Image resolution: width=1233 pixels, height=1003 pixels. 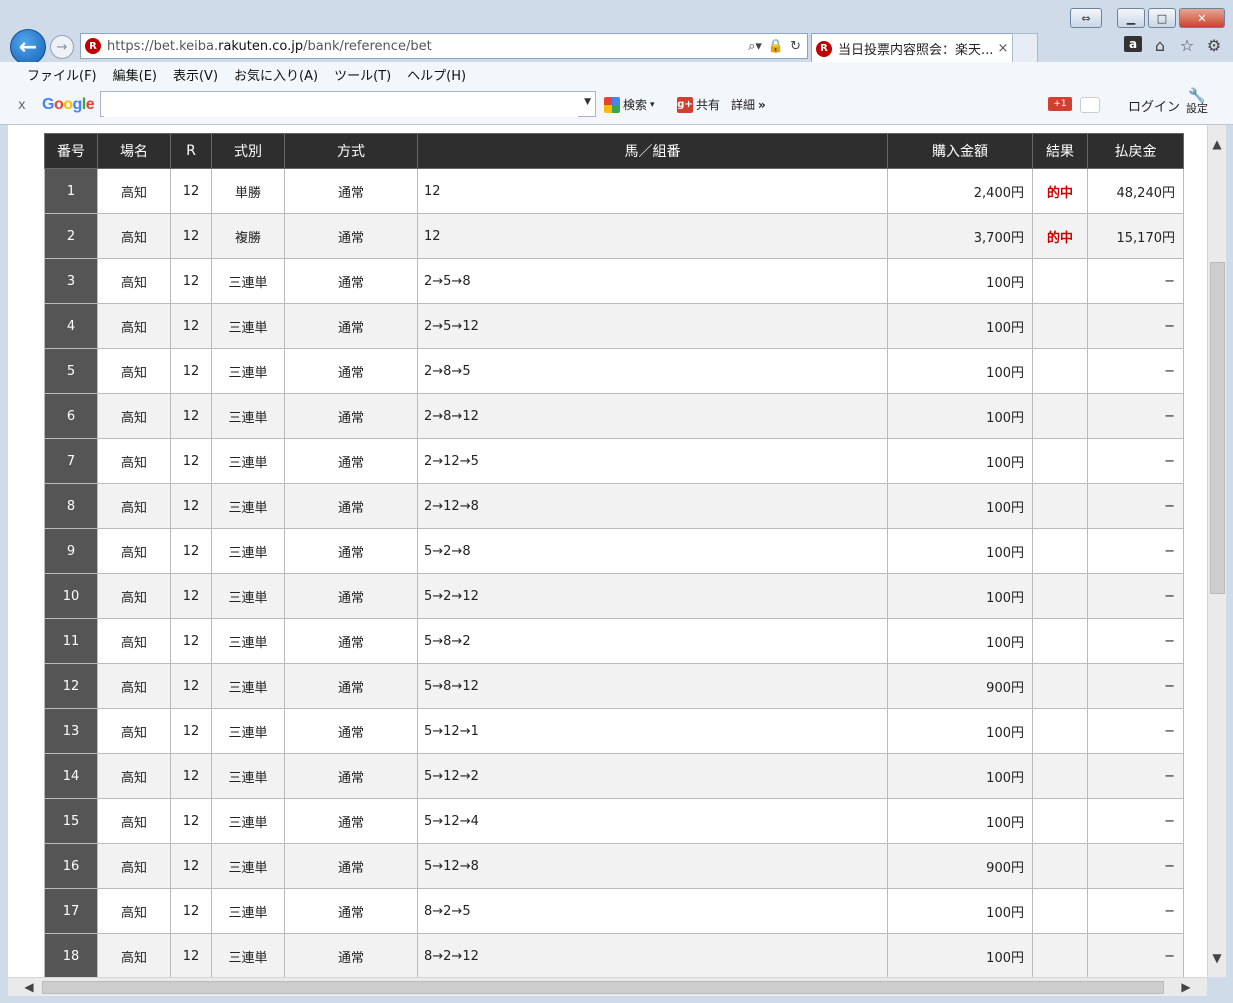 I want to click on table-row: 16 高知 12 三連単 通常 5→12→8 900円 −, so click(x=614, y=866).